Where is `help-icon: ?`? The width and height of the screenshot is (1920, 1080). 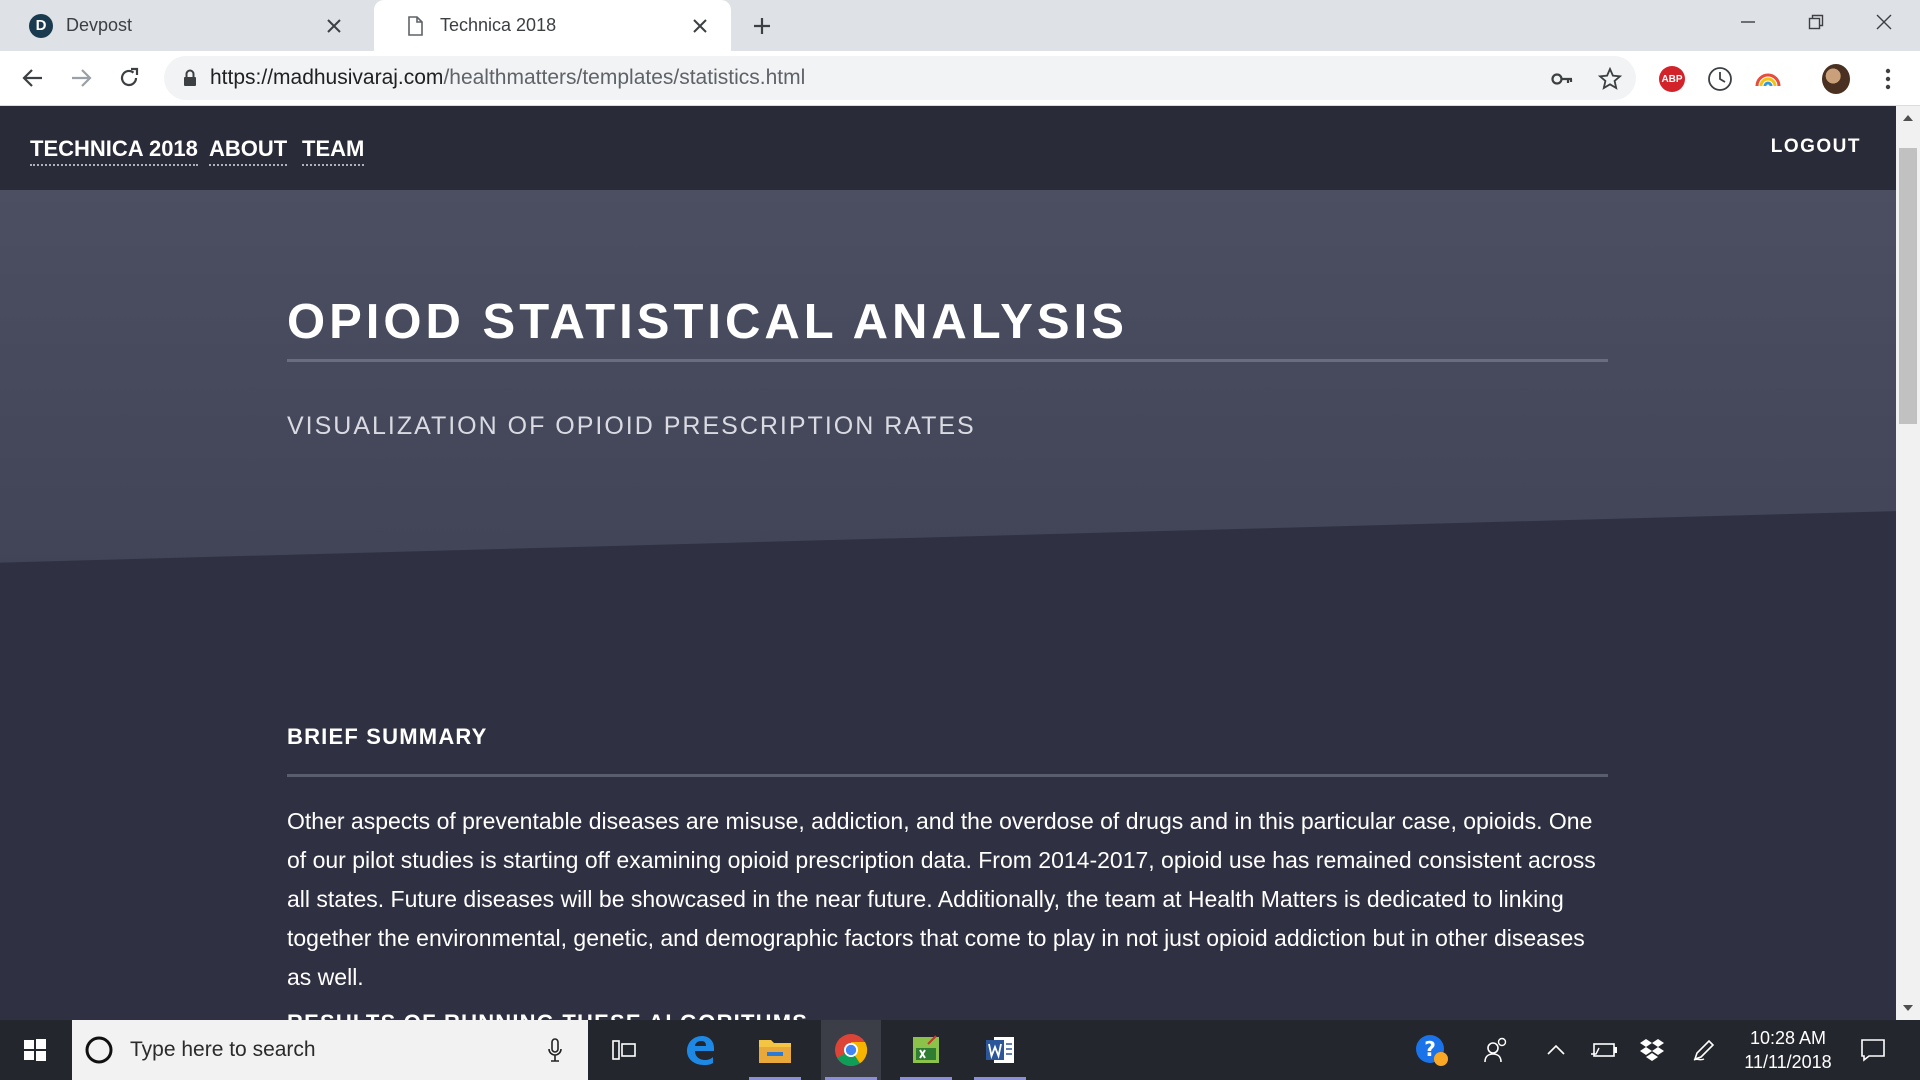
help-icon: ? is located at coordinates (1432, 1050).